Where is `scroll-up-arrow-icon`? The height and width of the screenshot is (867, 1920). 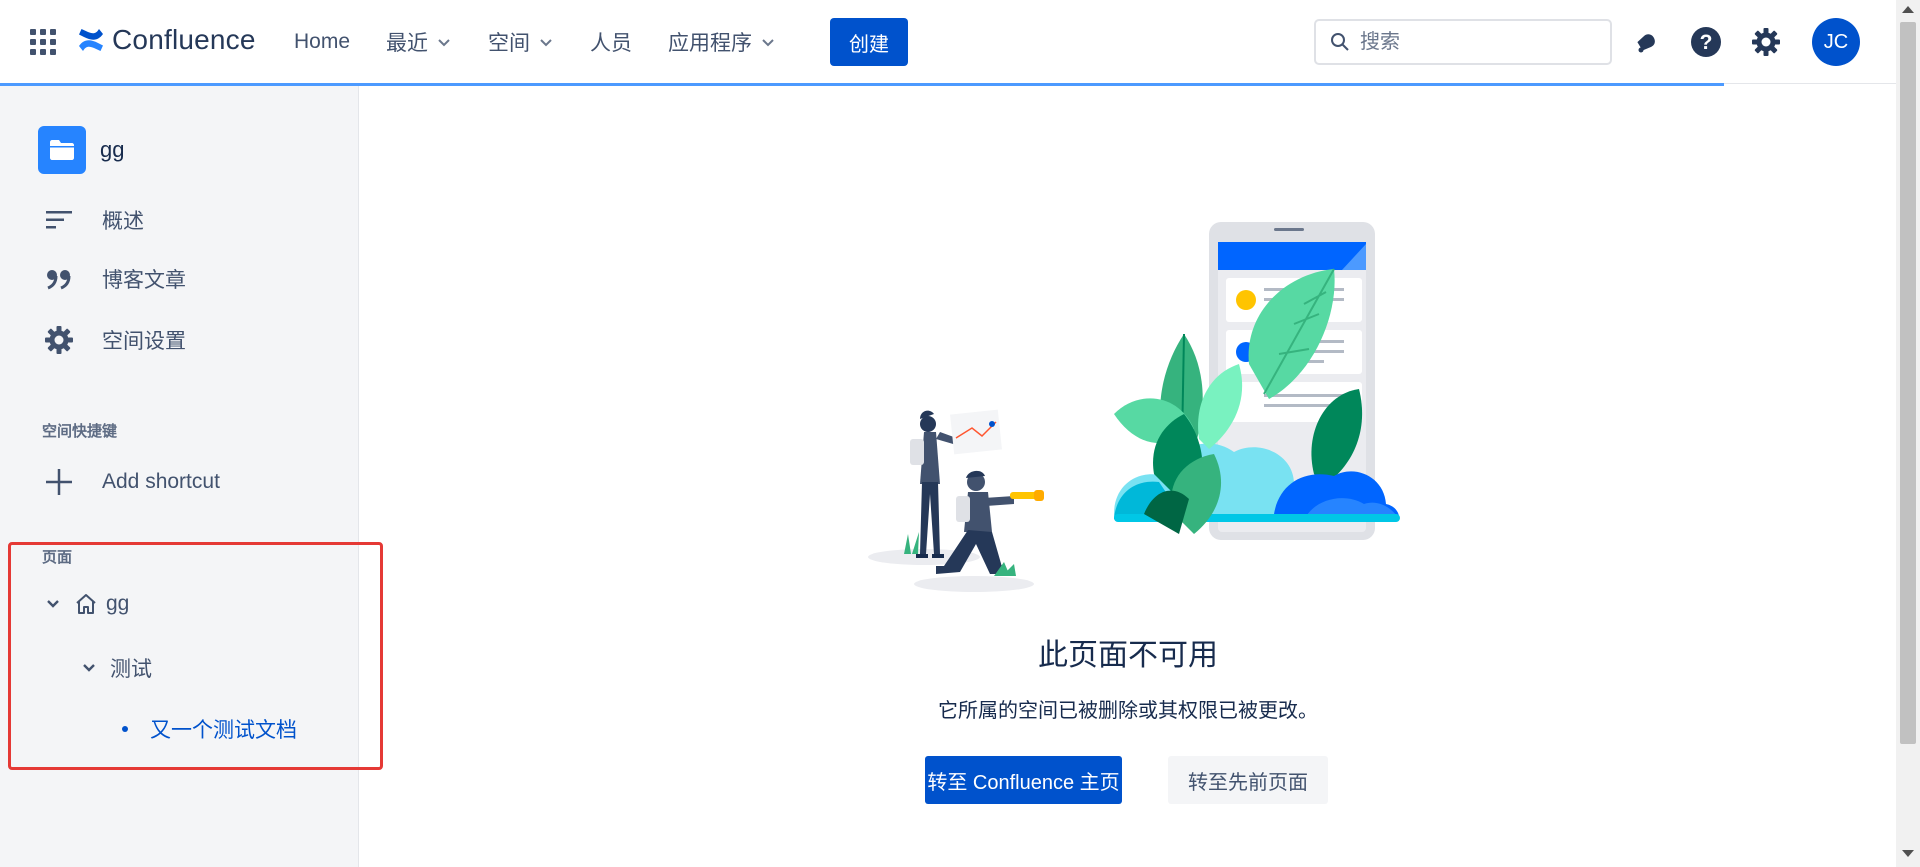 scroll-up-arrow-icon is located at coordinates (1908, 9).